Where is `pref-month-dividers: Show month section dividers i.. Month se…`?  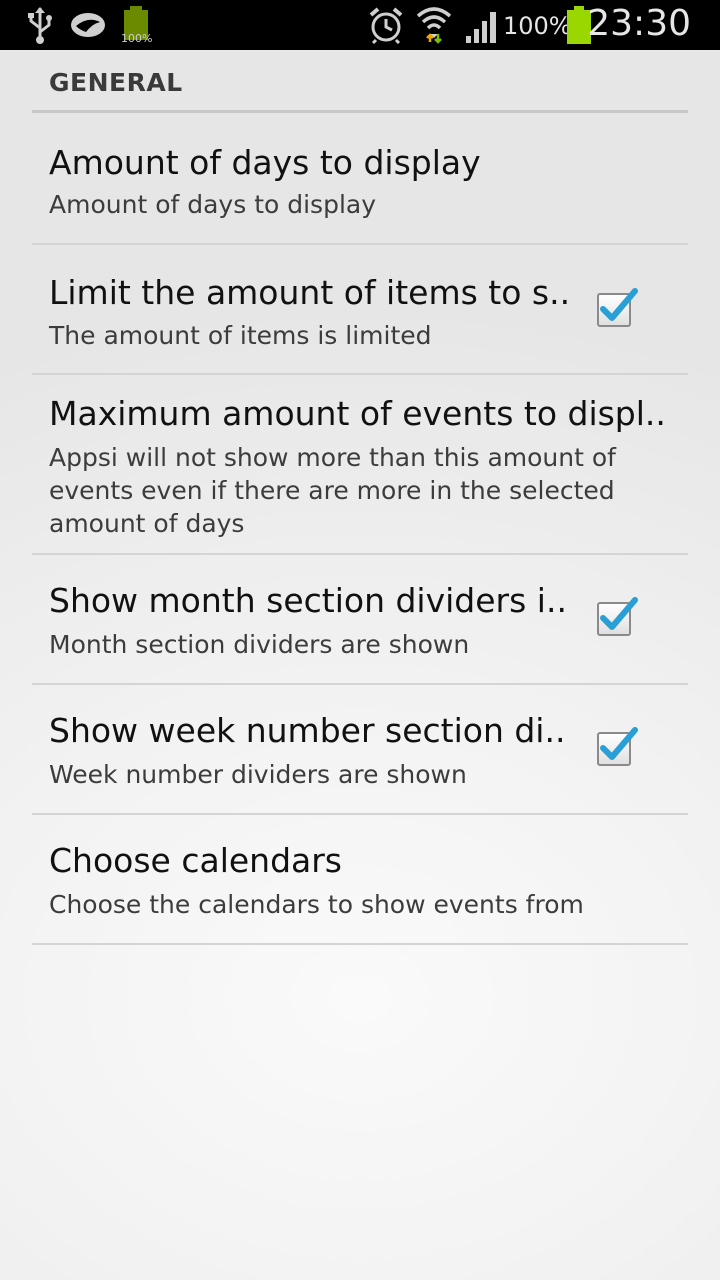
pref-month-dividers: Show month section dividers i.. Month se… is located at coordinates (360, 620).